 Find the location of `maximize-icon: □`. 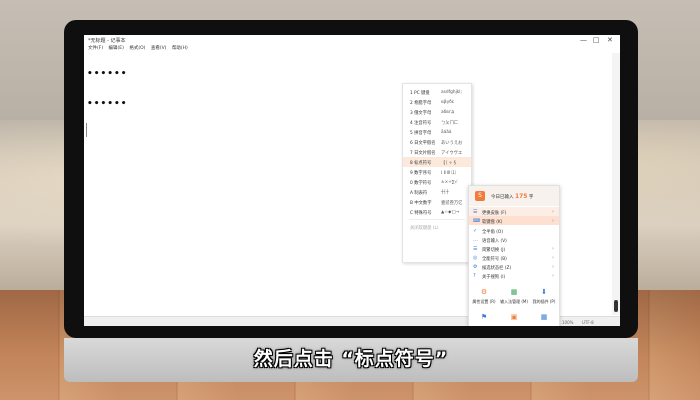

maximize-icon: □ is located at coordinates (596, 40).